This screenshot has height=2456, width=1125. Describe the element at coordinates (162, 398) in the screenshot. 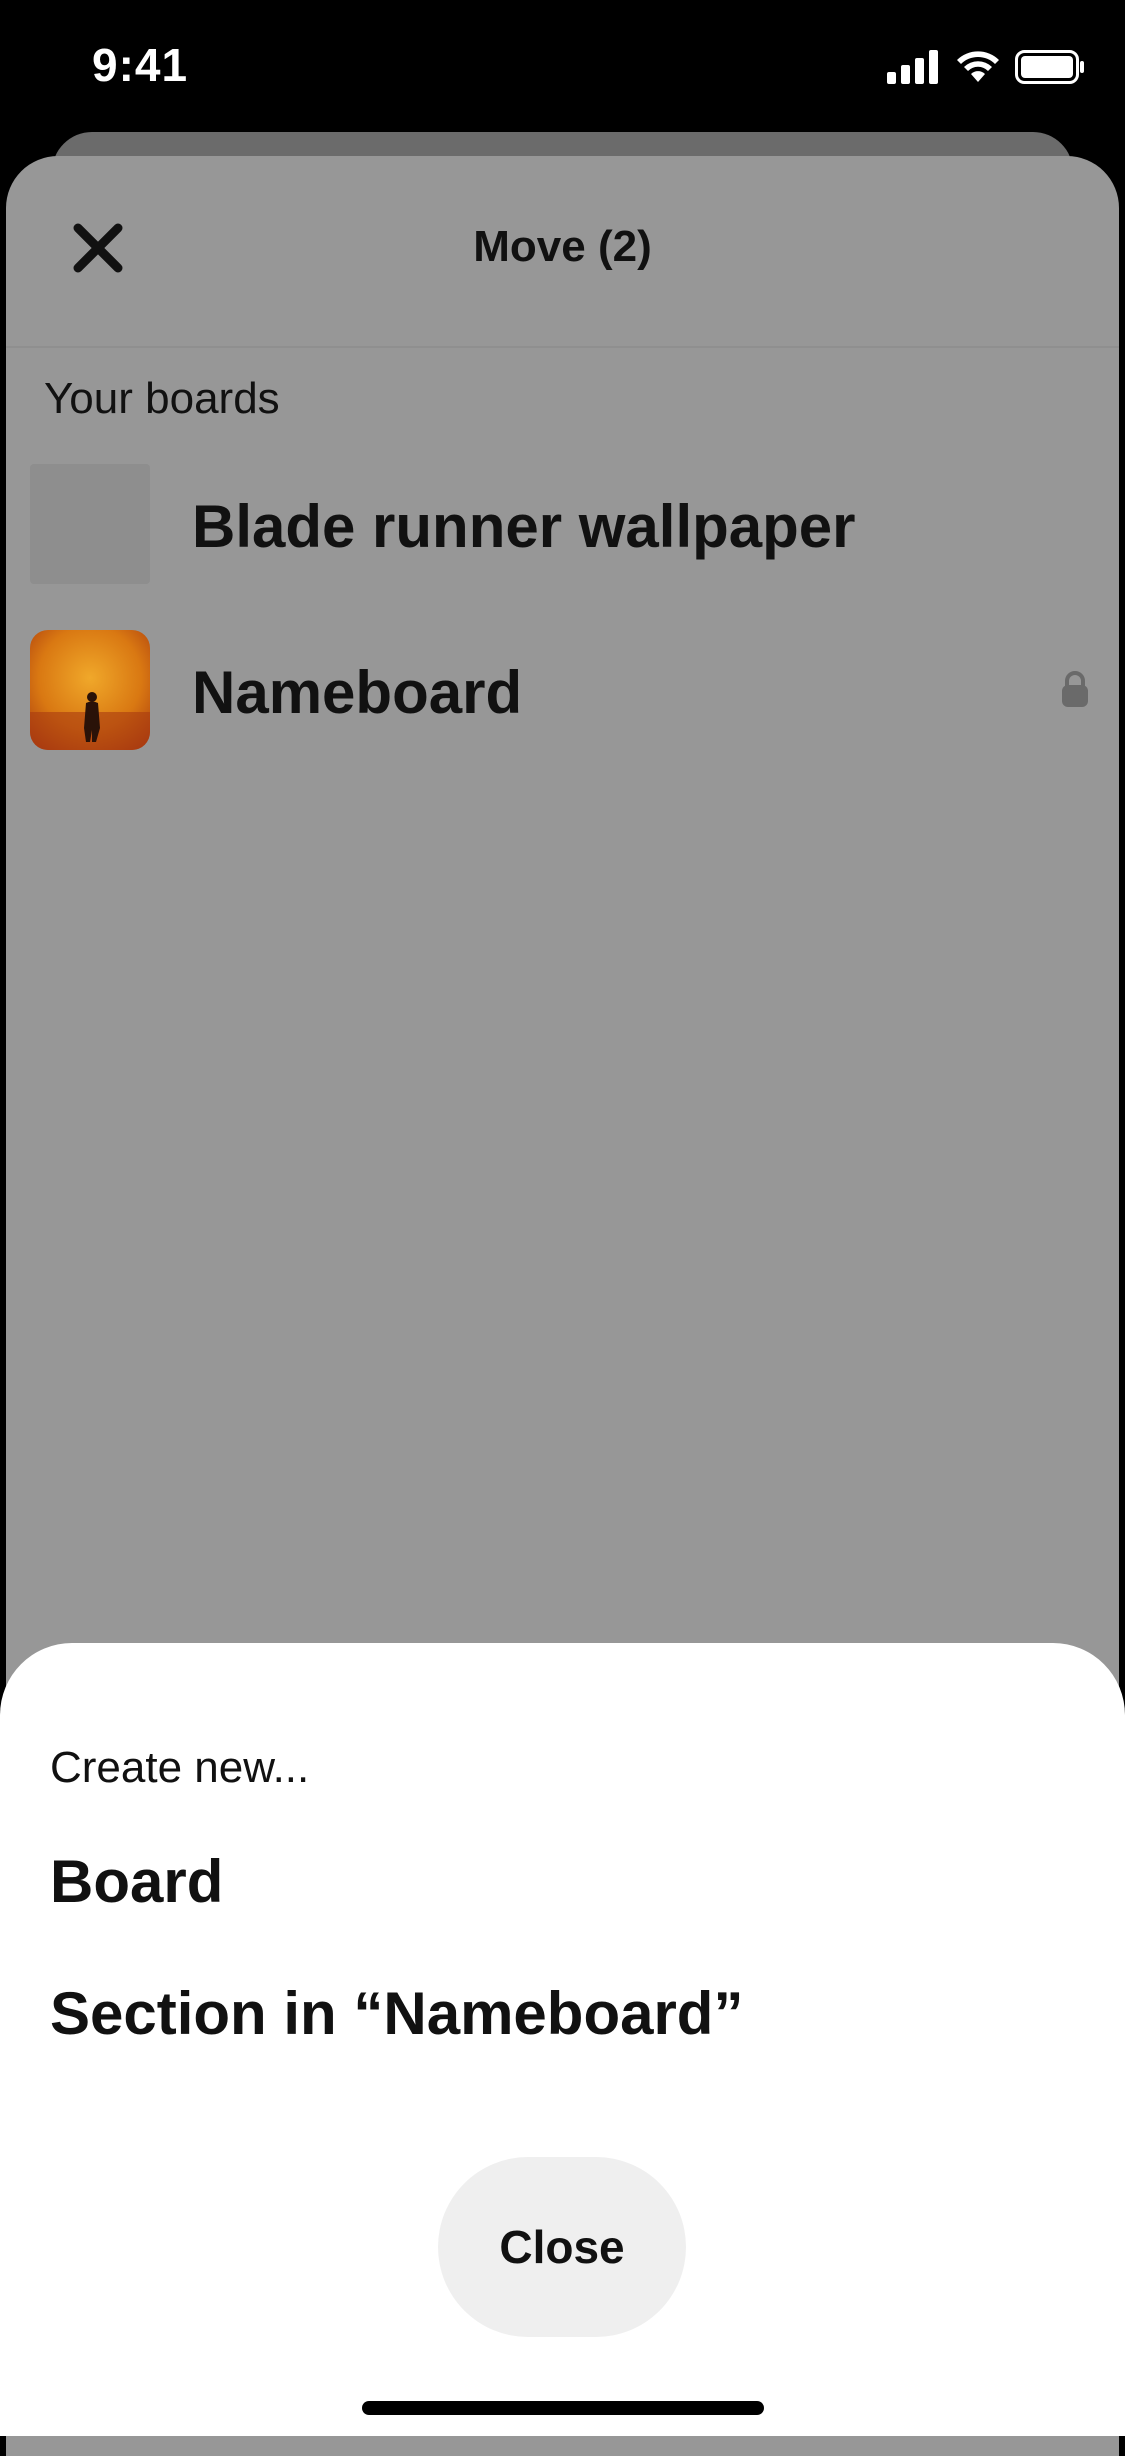

I see `your-boards-label: Your boards` at that location.